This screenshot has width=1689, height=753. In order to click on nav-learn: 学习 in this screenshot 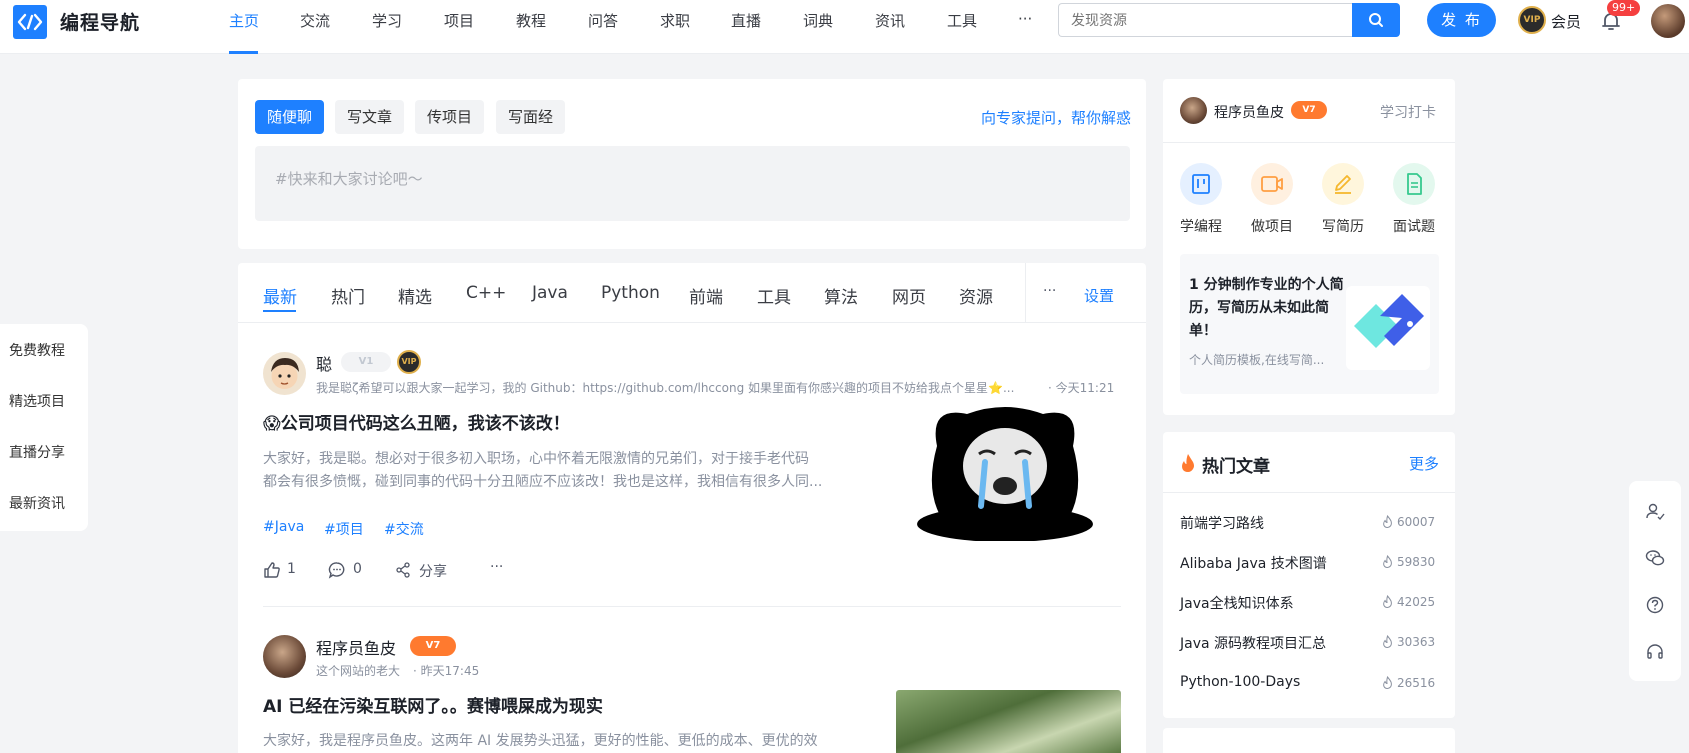, I will do `click(387, 20)`.